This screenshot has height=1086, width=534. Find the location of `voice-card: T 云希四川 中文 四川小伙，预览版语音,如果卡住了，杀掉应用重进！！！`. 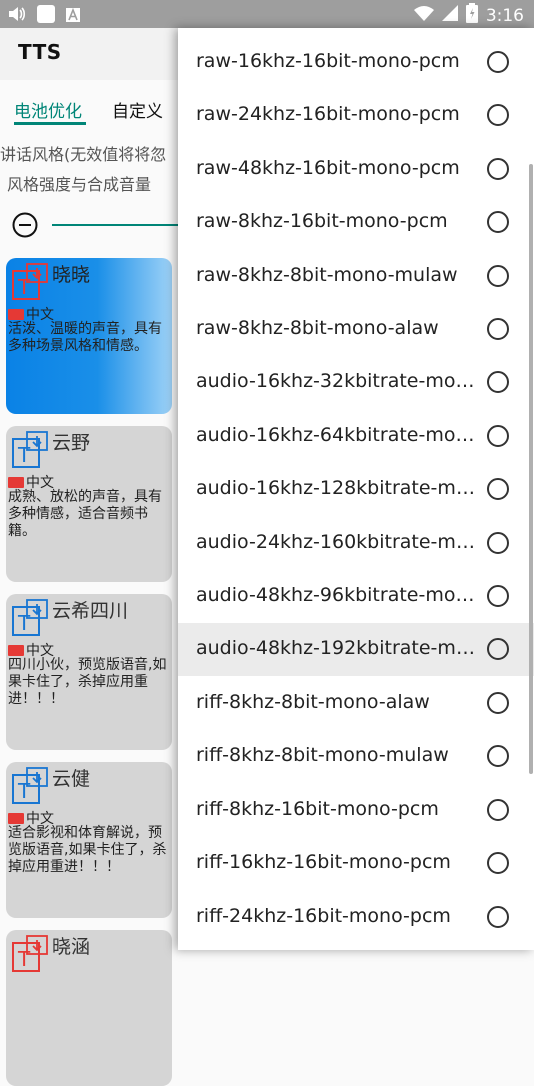

voice-card: T 云希四川 中文 四川小伙，预览版语音,如果卡住了，杀掉应用重进！！！ is located at coordinates (89, 672).